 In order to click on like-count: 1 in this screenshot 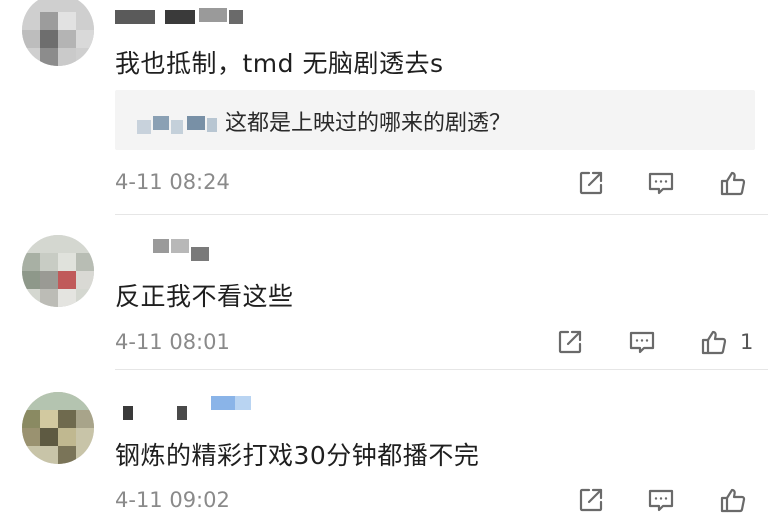, I will do `click(747, 342)`.